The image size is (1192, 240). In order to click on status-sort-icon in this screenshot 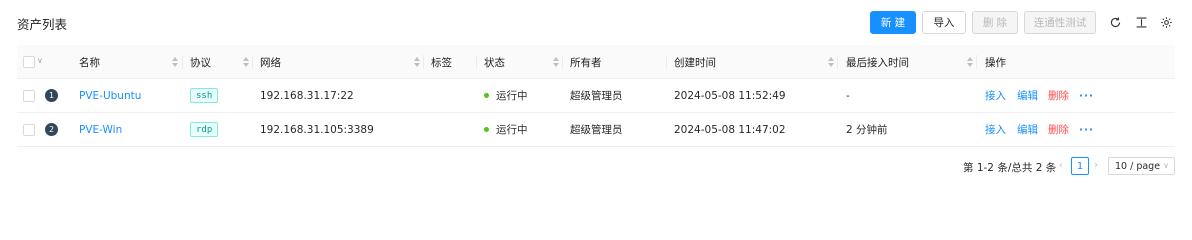, I will do `click(556, 62)`.